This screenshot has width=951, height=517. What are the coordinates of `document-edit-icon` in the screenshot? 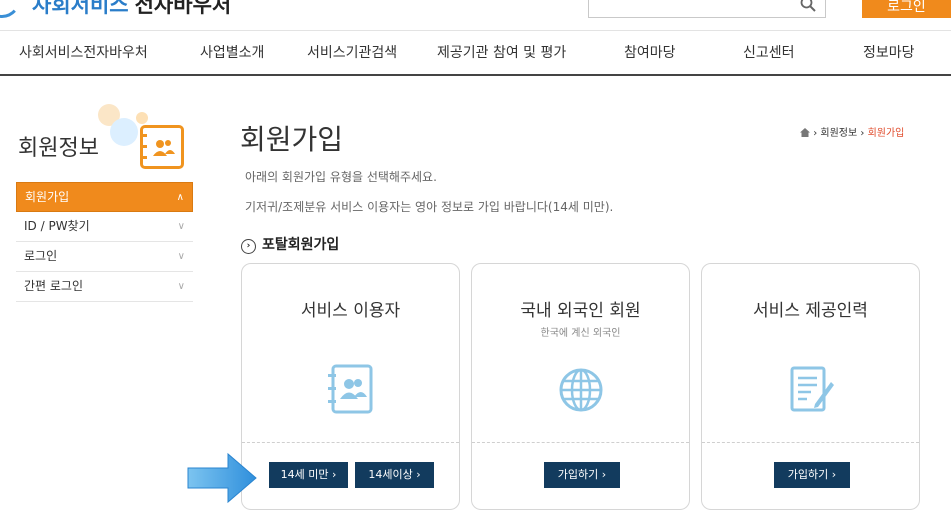 It's located at (812, 389).